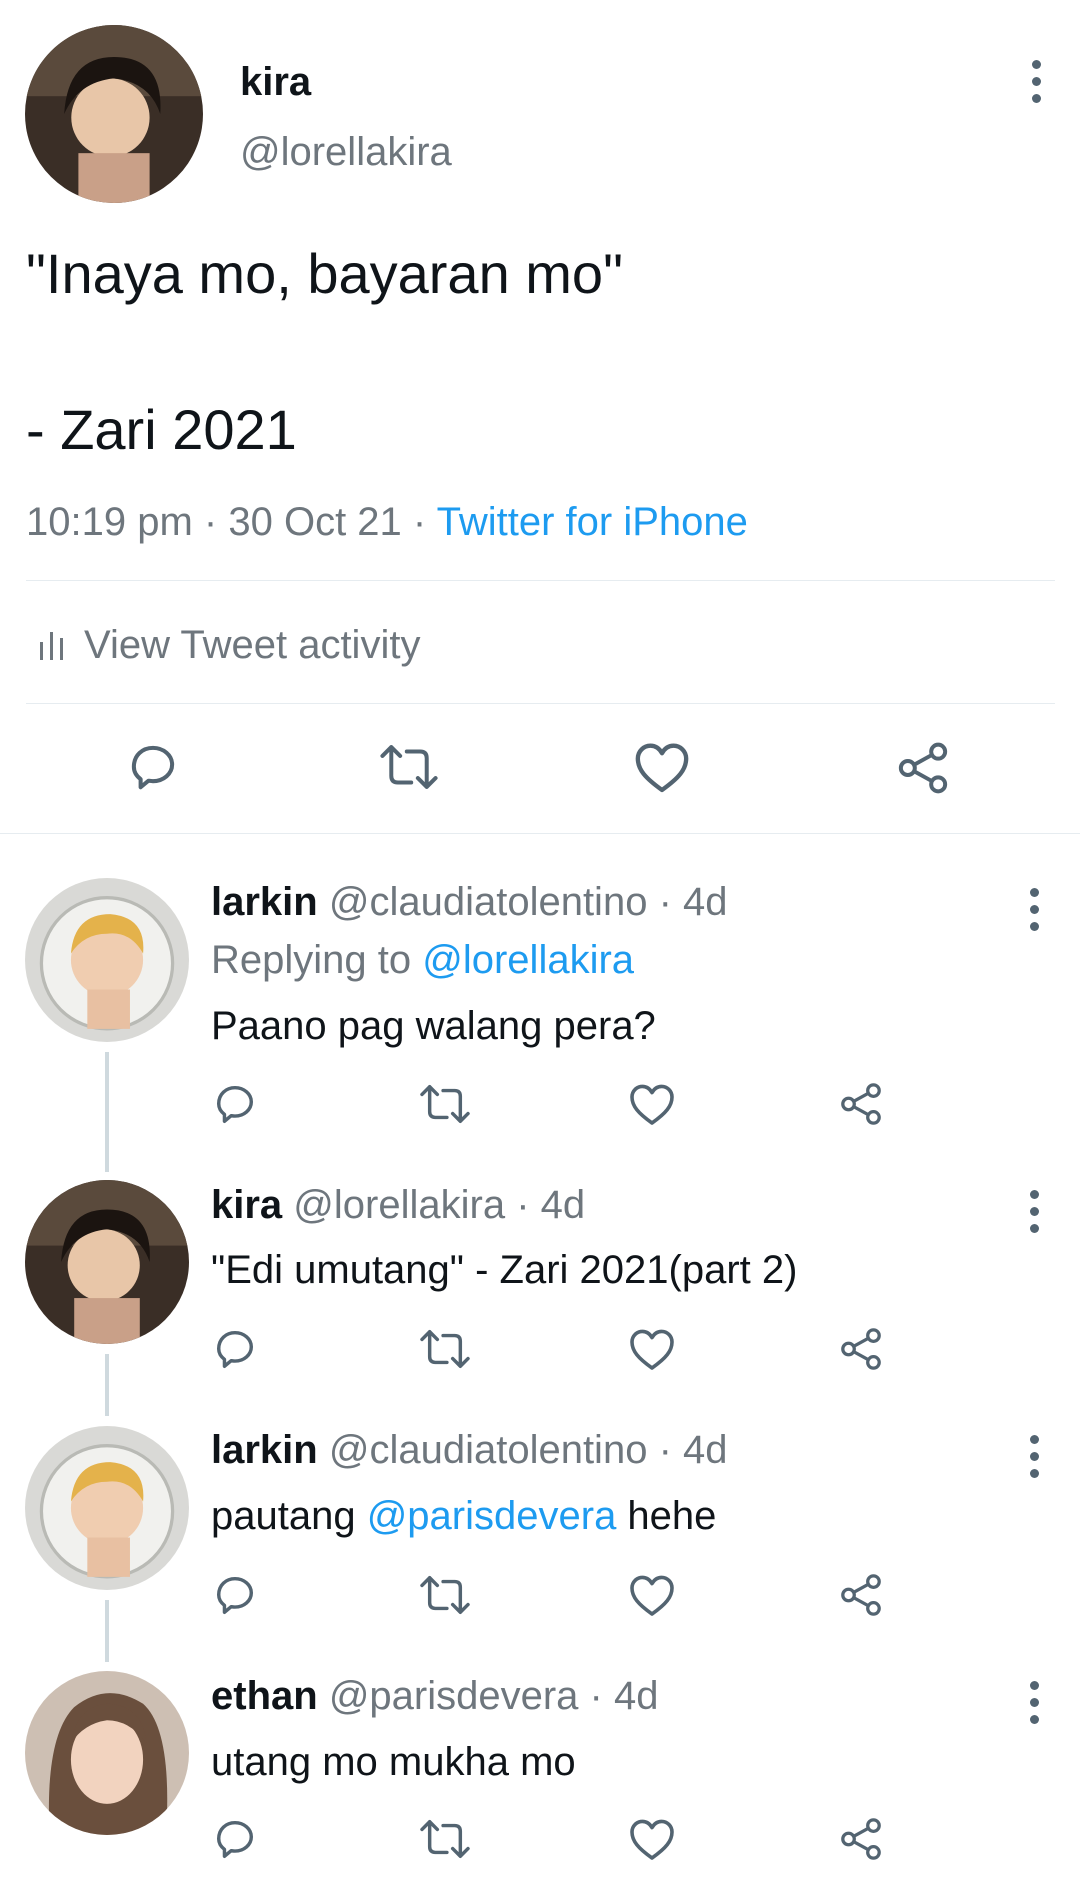 Image resolution: width=1080 pixels, height=1887 pixels. I want to click on mention-link: @parisdevera, so click(492, 1516).